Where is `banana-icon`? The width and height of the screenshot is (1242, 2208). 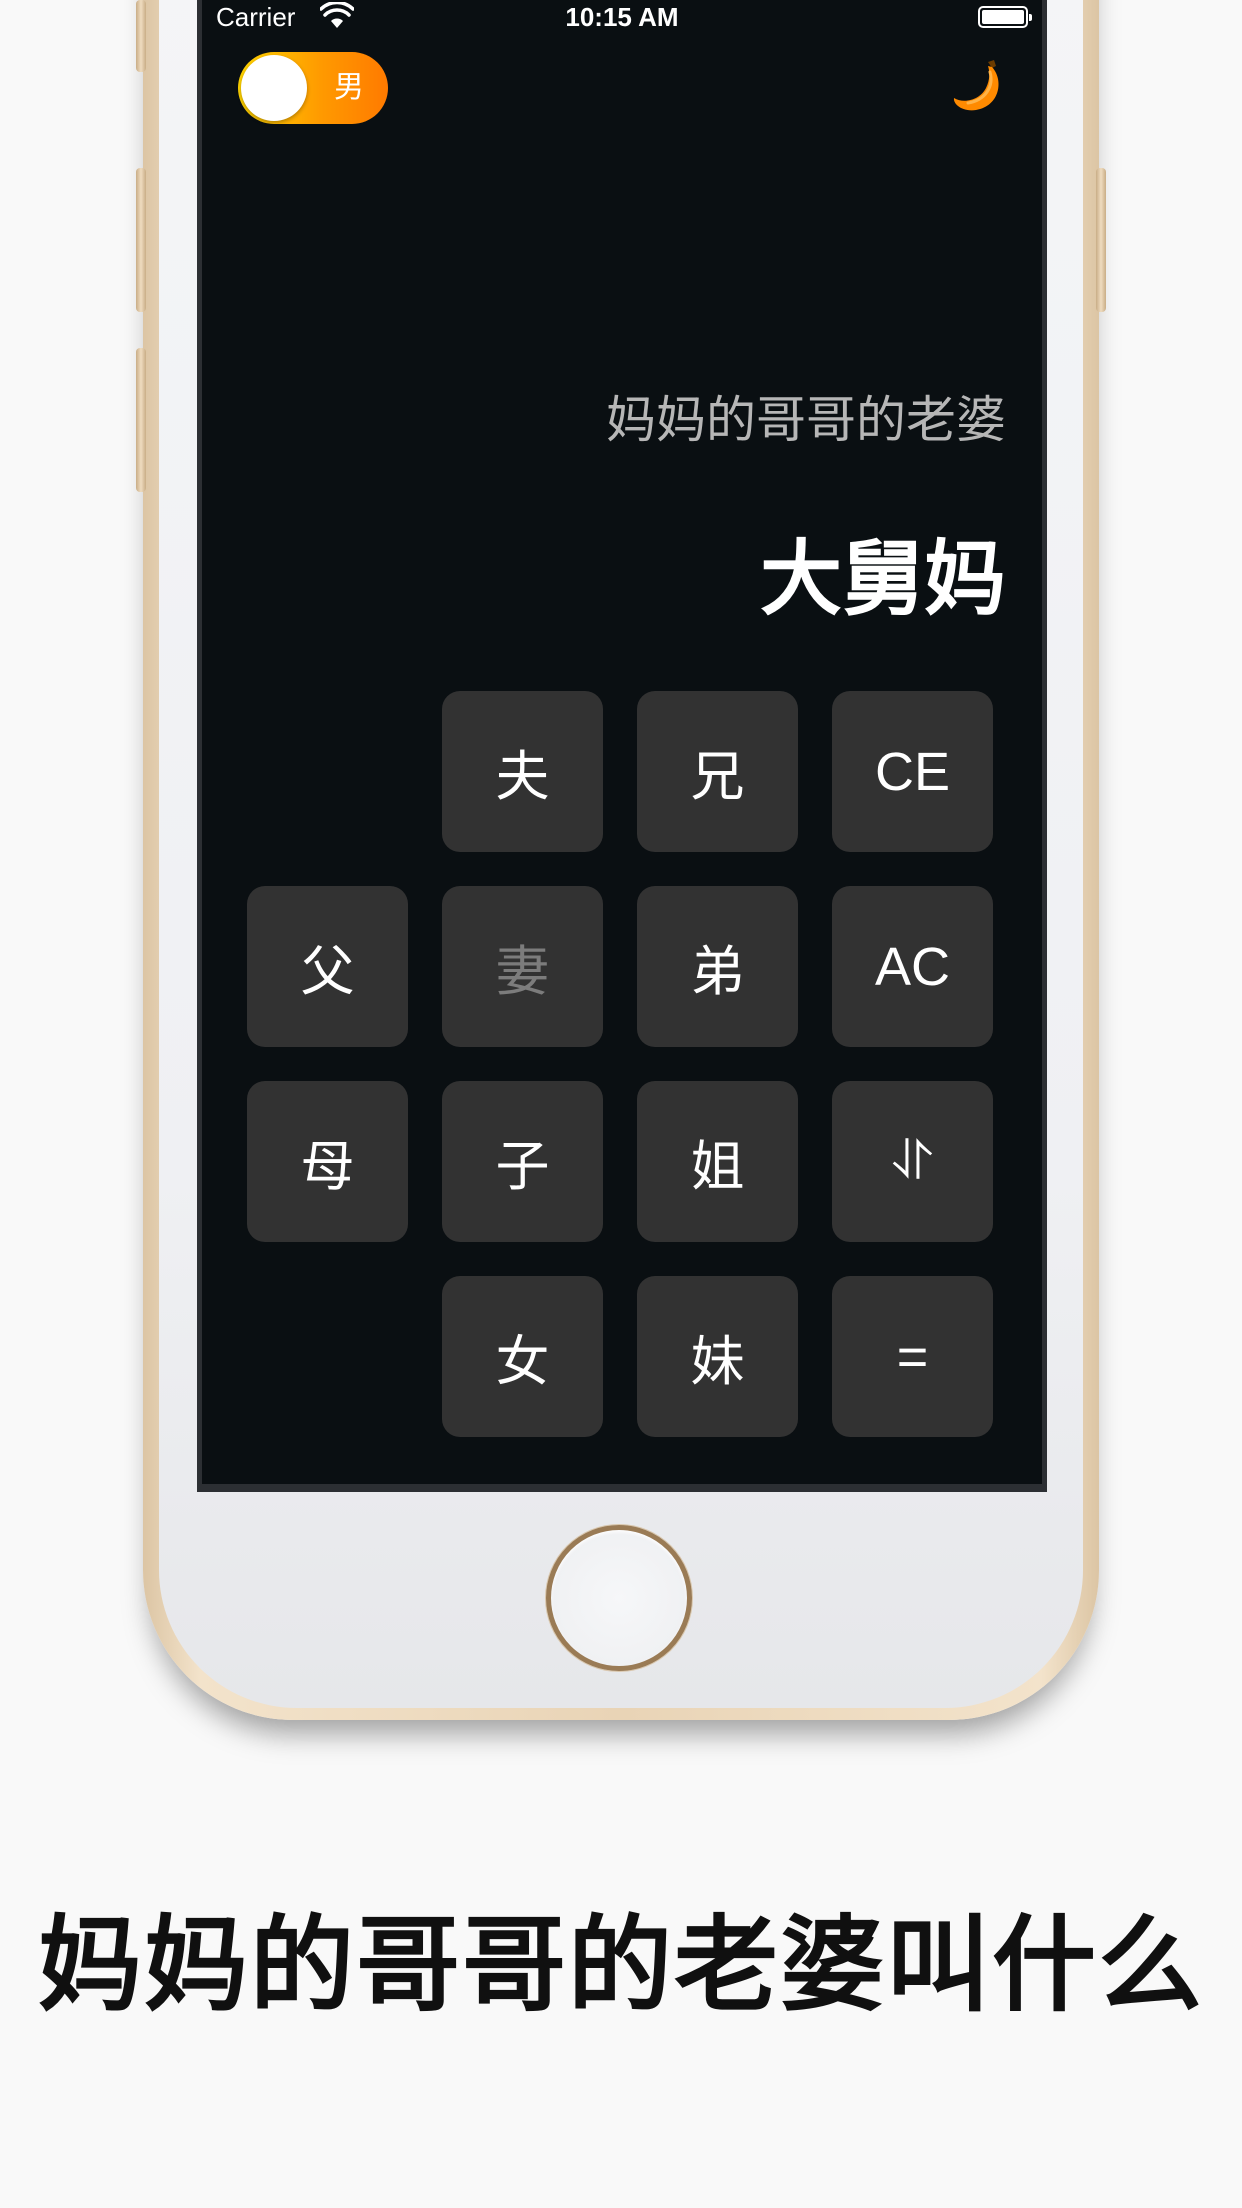
banana-icon is located at coordinates (977, 86).